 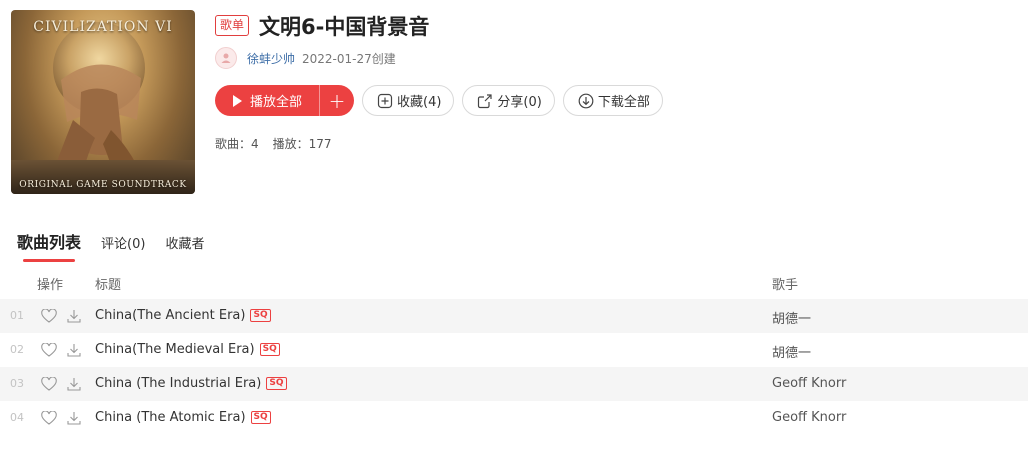 What do you see at coordinates (103, 27) in the screenshot?
I see `cover-title: CIVILIZATION VI` at bounding box center [103, 27].